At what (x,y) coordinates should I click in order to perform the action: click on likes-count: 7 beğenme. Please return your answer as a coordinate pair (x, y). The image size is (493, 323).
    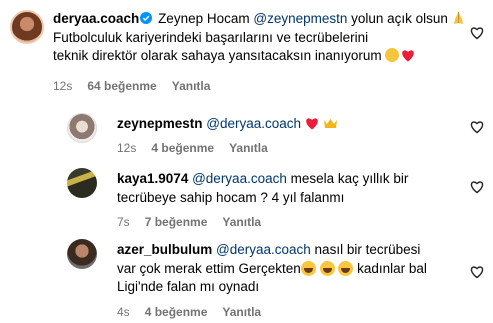
    Looking at the image, I should click on (176, 222).